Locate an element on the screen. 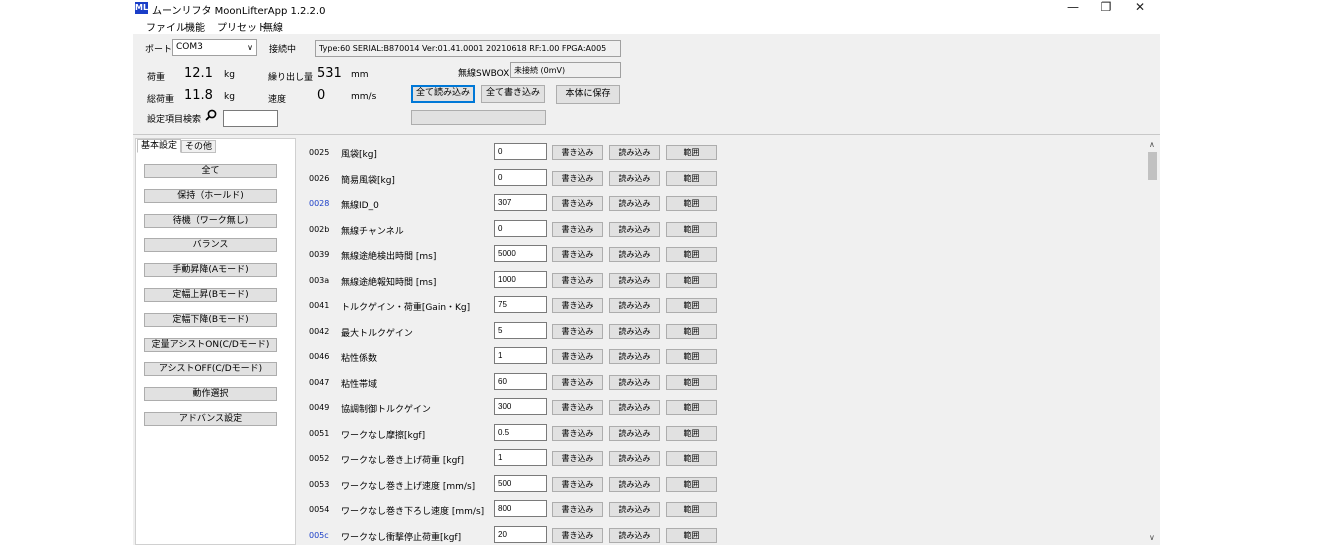 The width and height of the screenshot is (1332, 550). minimize-icon: — is located at coordinates (1073, 8).